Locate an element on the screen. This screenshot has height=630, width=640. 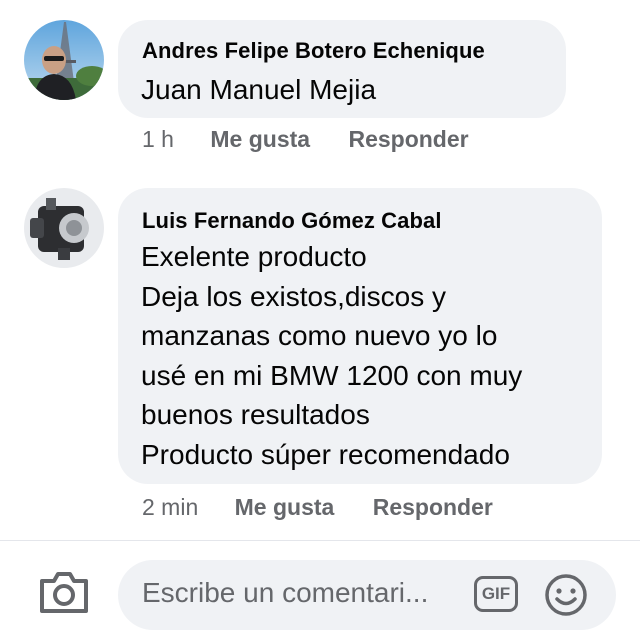
comment-line: manzanas como nuevo yo lo is located at coordinates (319, 336).